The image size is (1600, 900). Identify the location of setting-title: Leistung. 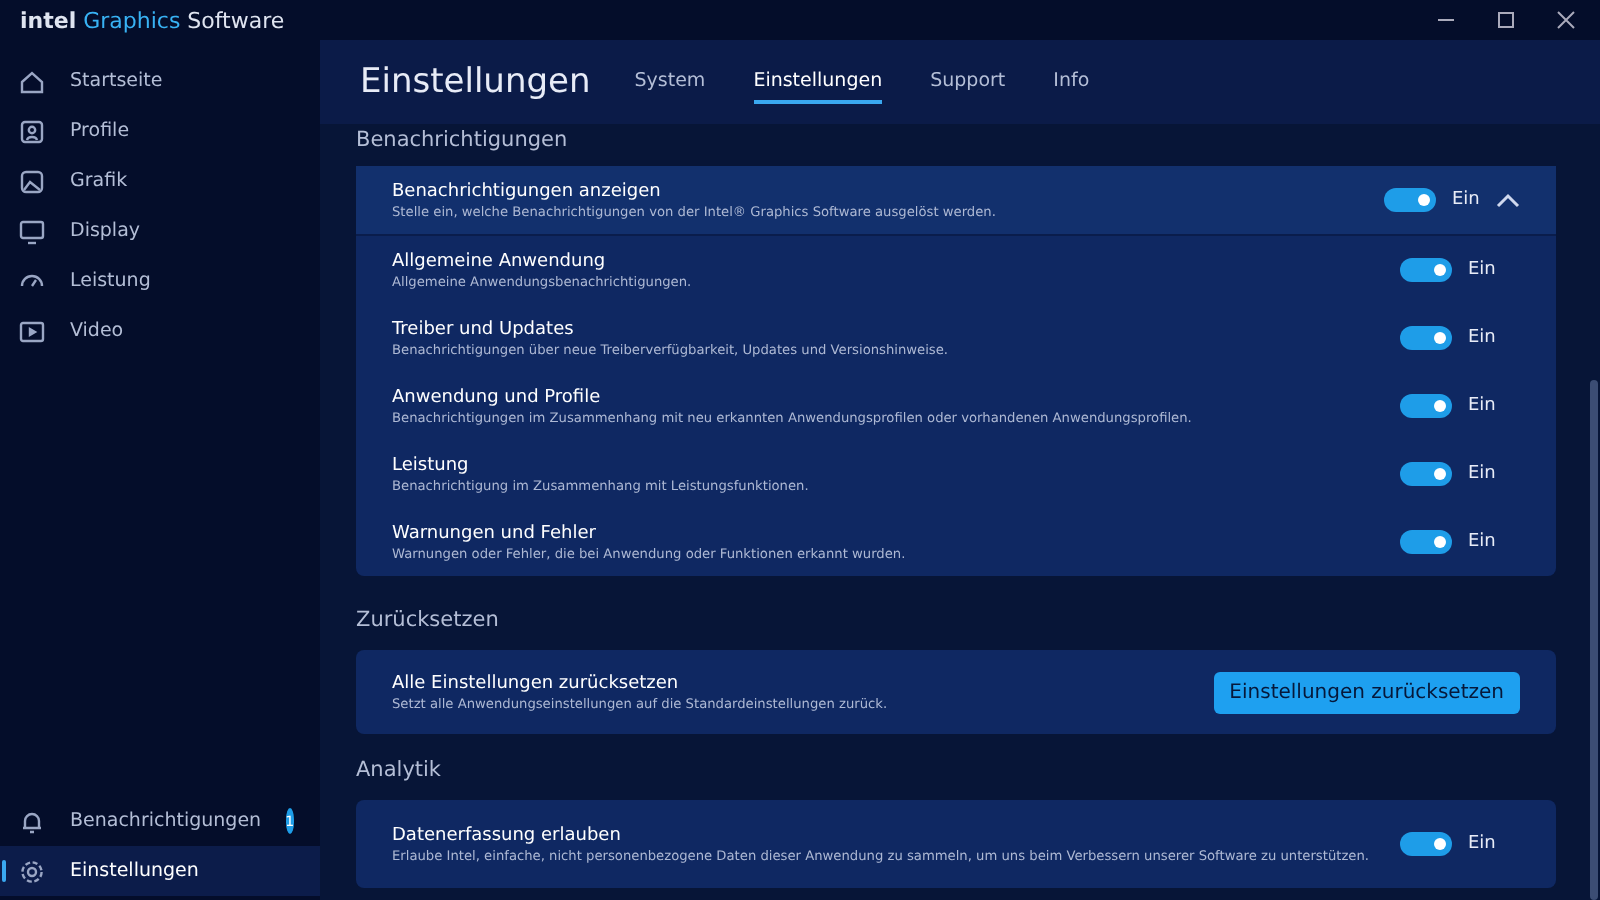
(431, 465).